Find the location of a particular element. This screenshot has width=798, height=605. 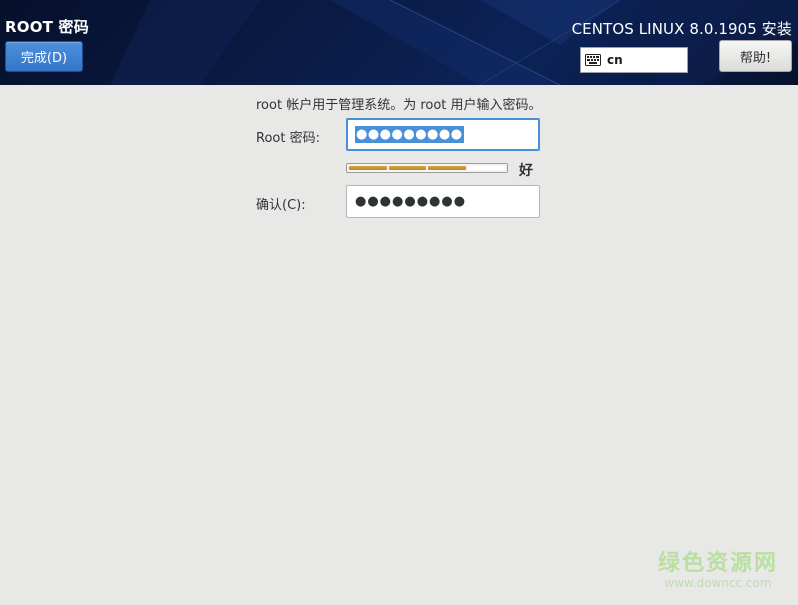

watermark-url: www.downcc.com is located at coordinates (718, 583).